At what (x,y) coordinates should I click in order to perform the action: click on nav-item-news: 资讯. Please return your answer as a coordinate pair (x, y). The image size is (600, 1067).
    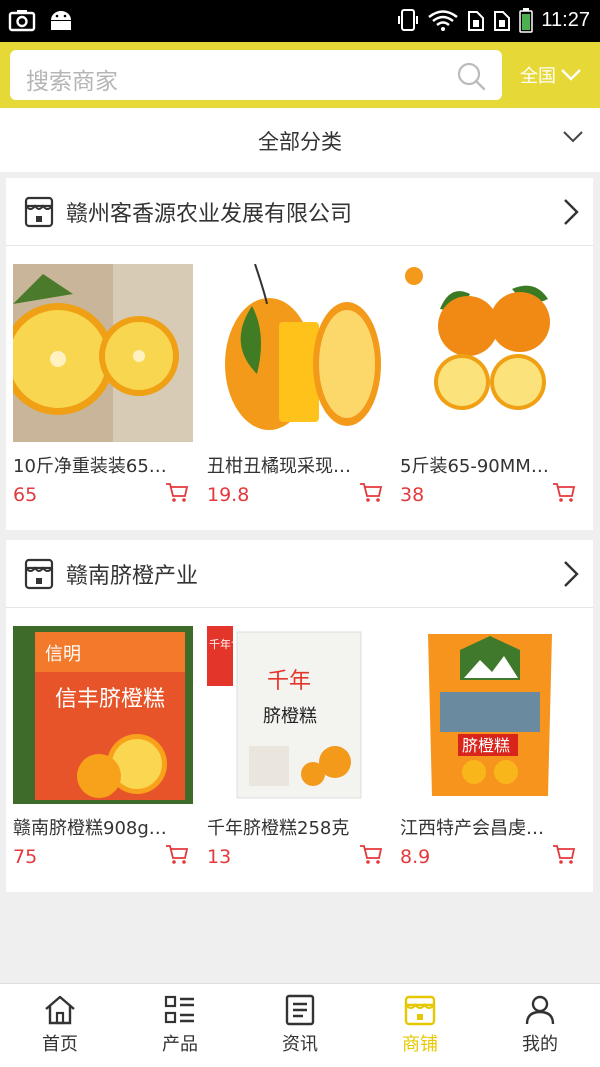
    Looking at the image, I should click on (300, 1025).